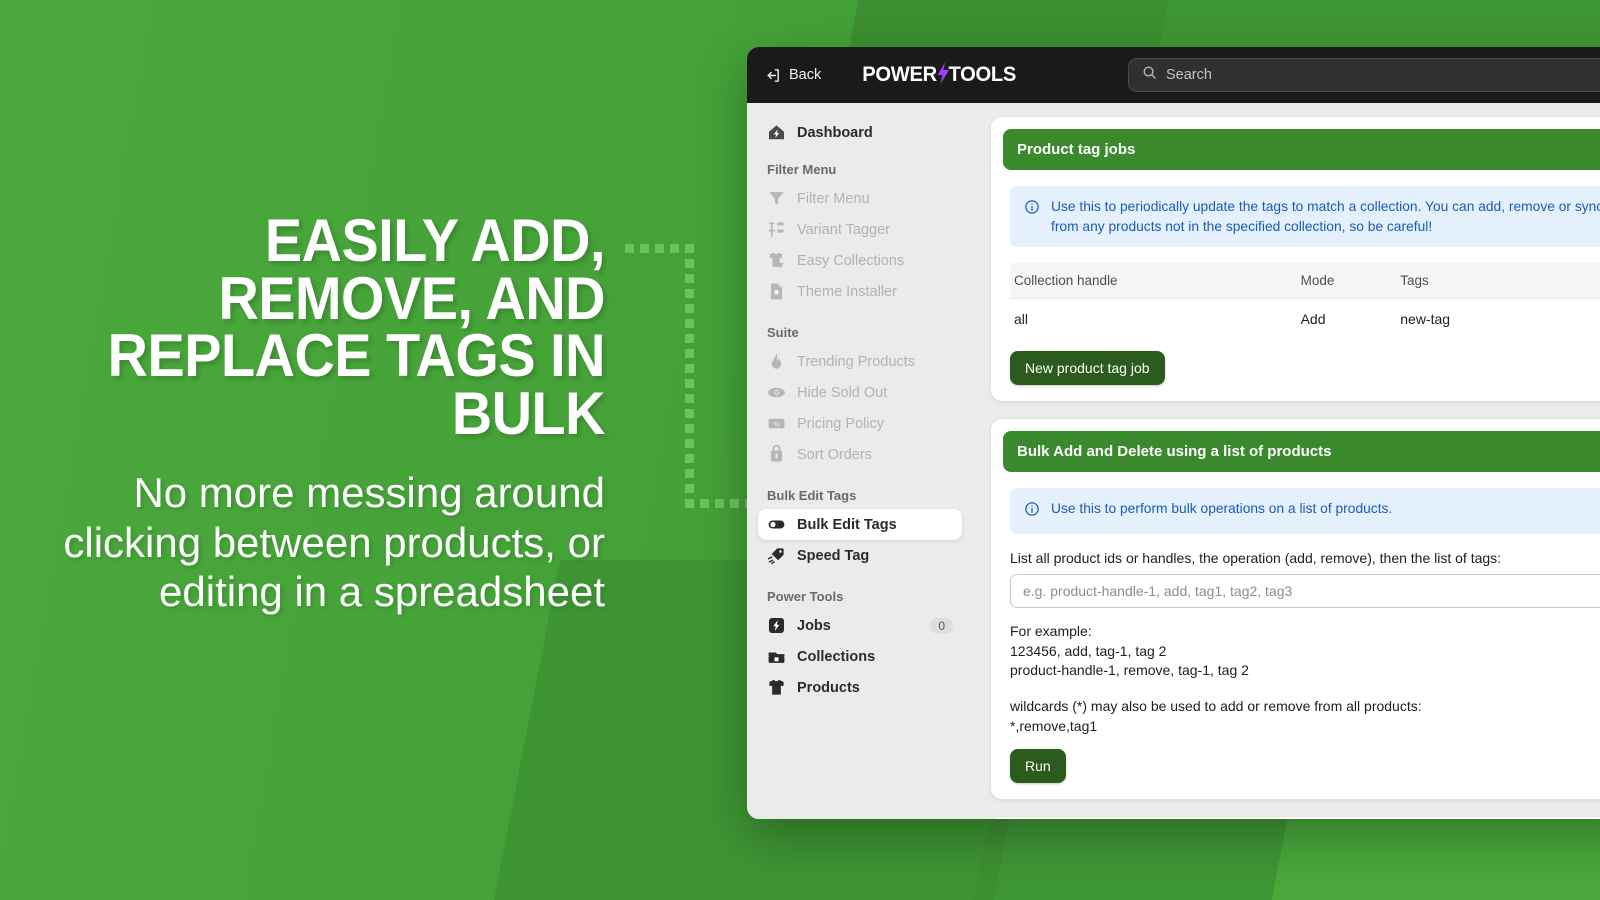  Describe the element at coordinates (856, 361) in the screenshot. I see `sidebar-item-label: Trending Products` at that location.